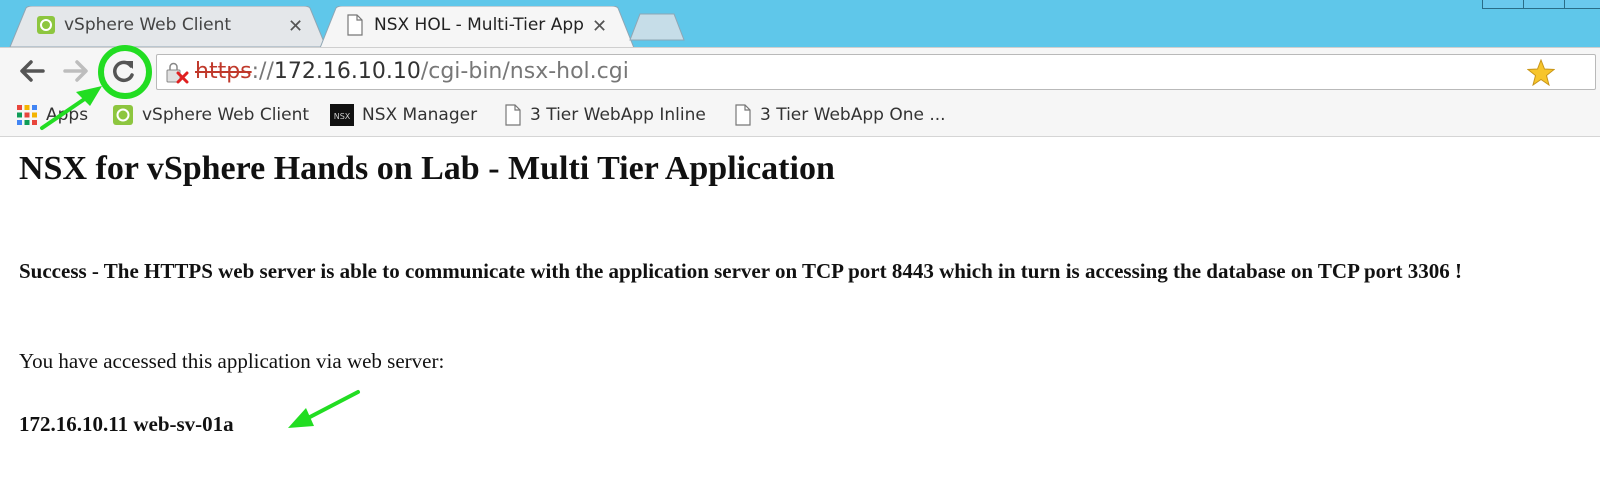 This screenshot has width=1600, height=484. I want to click on bookmark-vsphere-web-client: vSphere Web Client, so click(210, 115).